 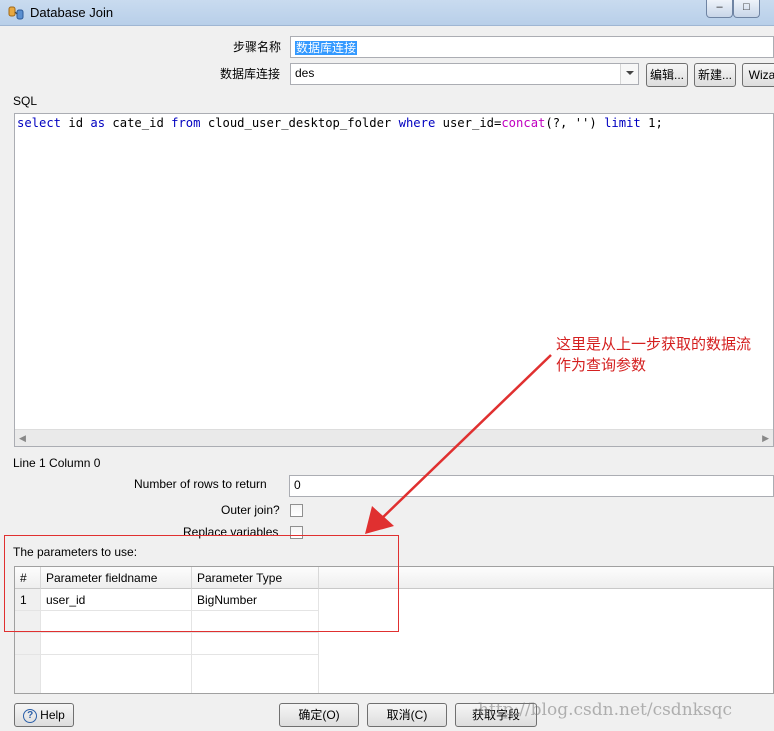 What do you see at coordinates (201, 583) in the screenshot?
I see `annotation-highlight-box` at bounding box center [201, 583].